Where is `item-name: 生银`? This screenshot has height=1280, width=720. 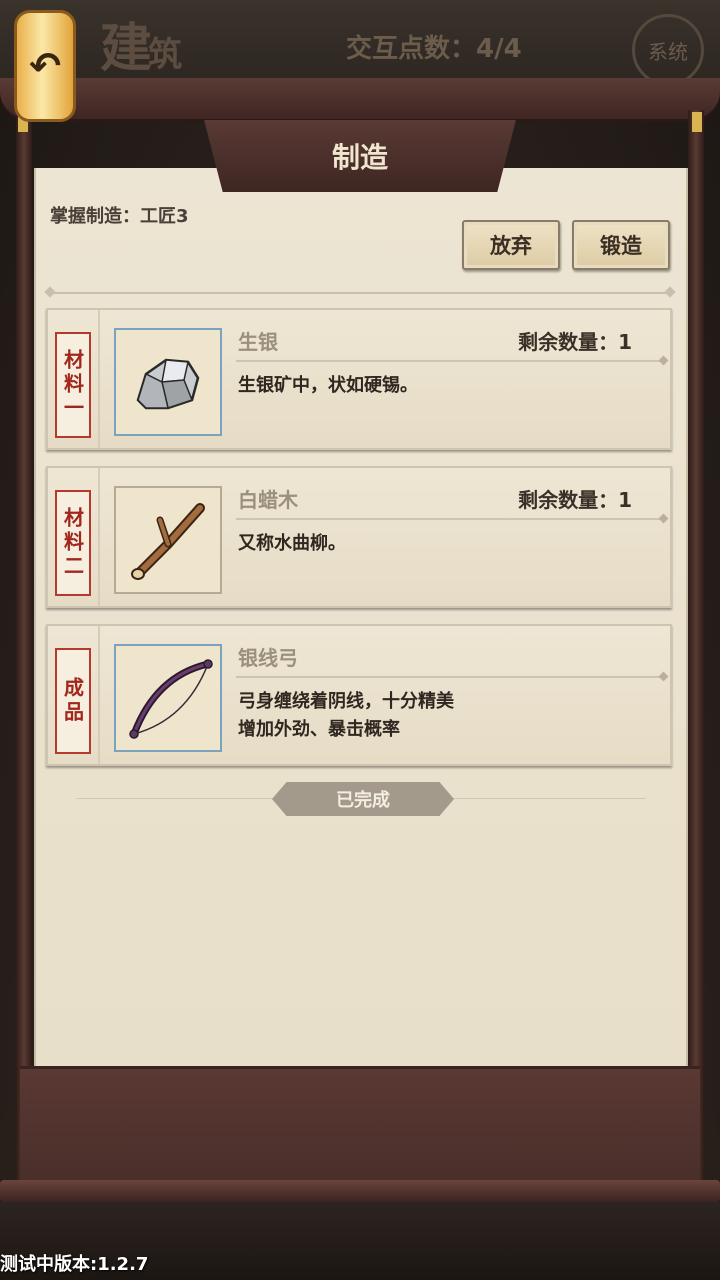
item-name: 生银 is located at coordinates (258, 342).